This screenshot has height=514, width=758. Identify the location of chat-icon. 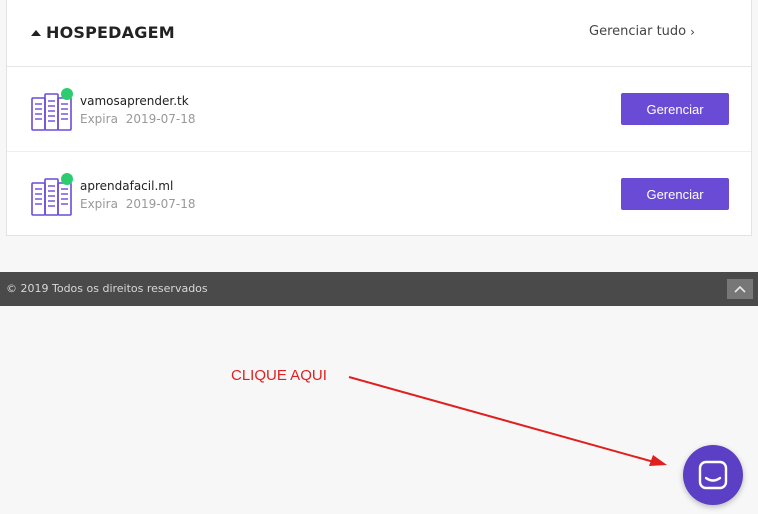
(713, 475).